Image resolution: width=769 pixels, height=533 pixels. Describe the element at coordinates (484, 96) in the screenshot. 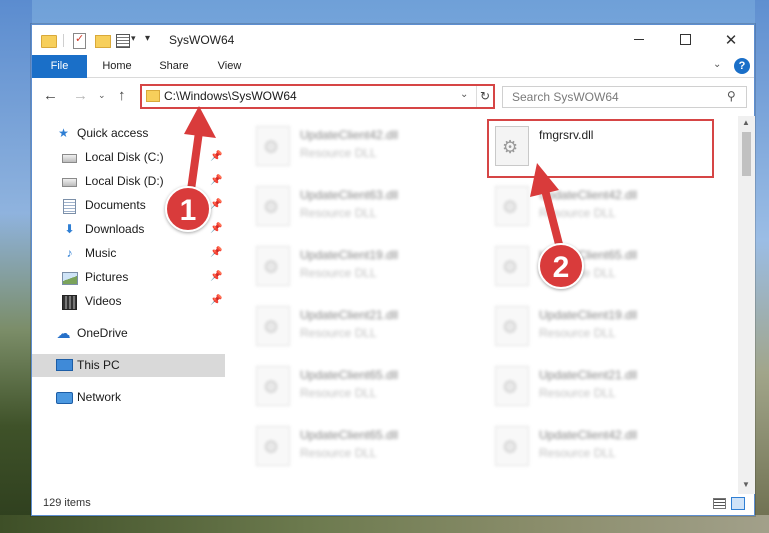

I see `refresh-button: ↻` at that location.